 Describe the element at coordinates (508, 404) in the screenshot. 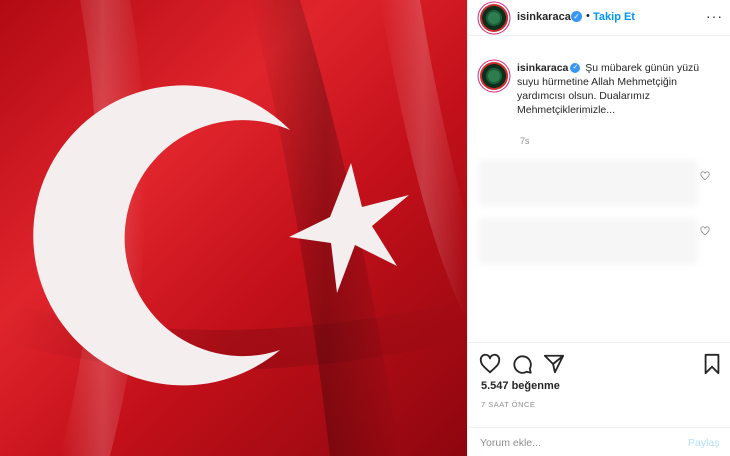

I see `post-time-ago: 7 SAAT ÖNCE` at that location.